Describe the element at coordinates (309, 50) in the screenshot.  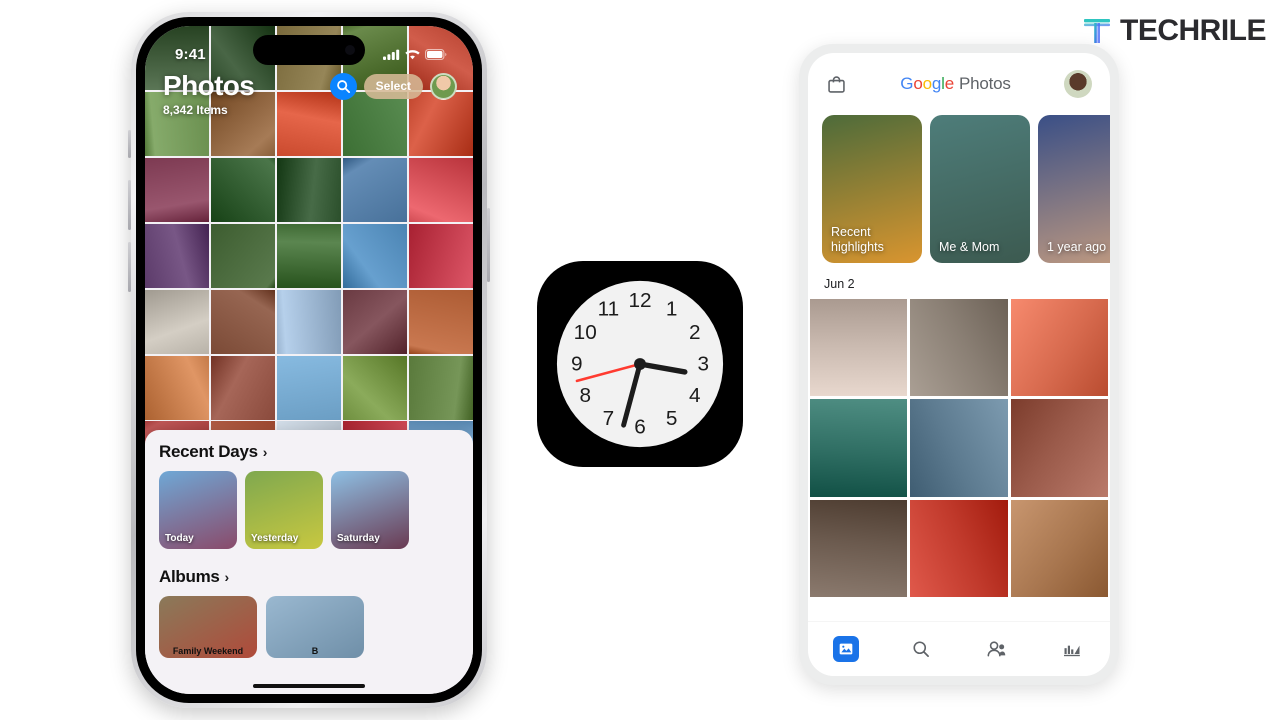
I see `dynamic-island` at that location.